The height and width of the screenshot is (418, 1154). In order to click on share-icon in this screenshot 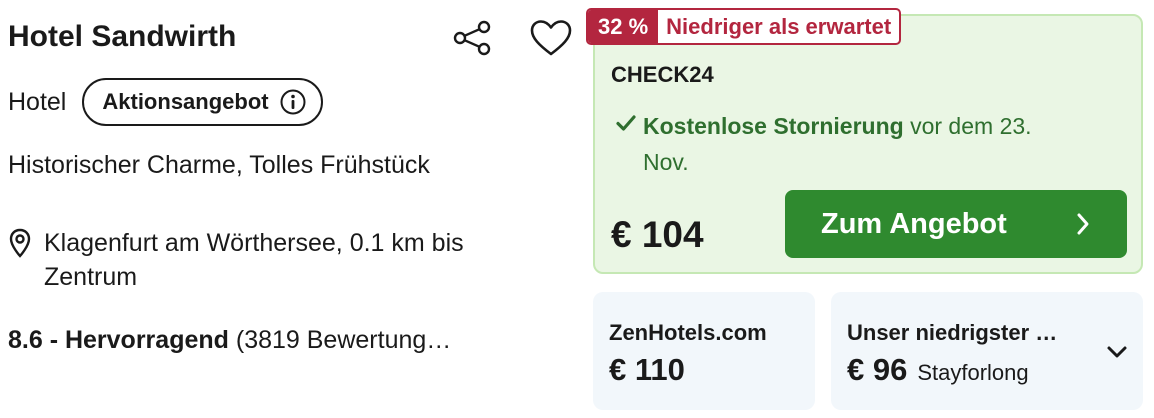, I will do `click(472, 38)`.